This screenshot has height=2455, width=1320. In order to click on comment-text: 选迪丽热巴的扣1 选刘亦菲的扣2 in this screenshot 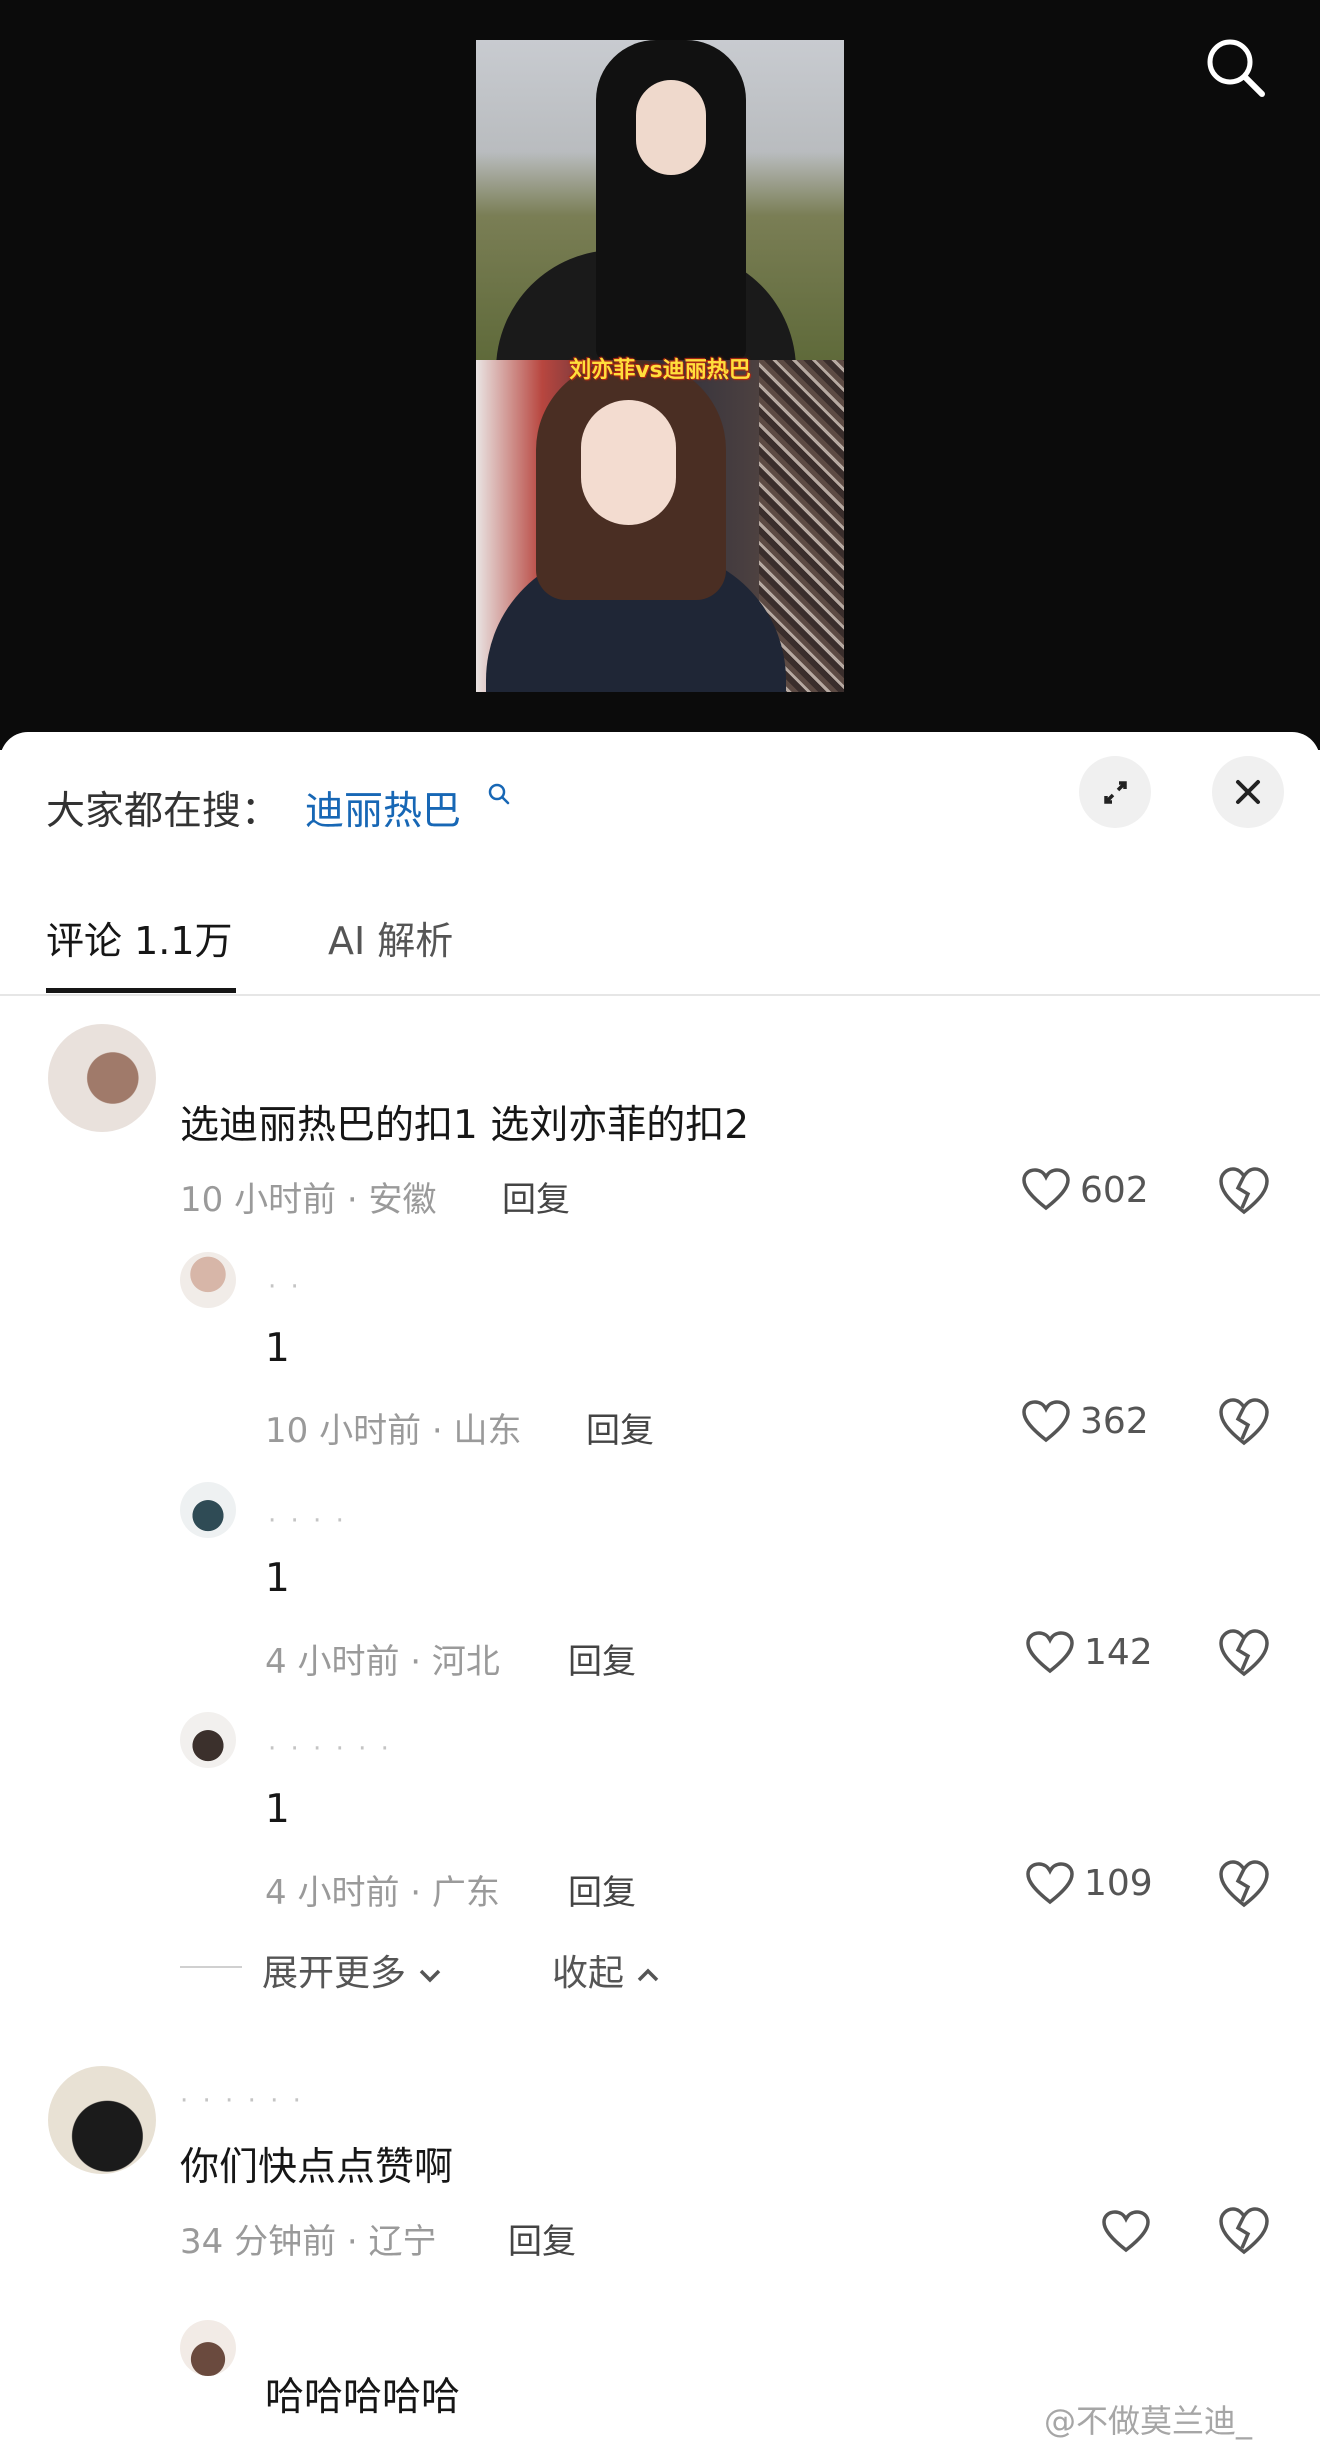, I will do `click(465, 1125)`.